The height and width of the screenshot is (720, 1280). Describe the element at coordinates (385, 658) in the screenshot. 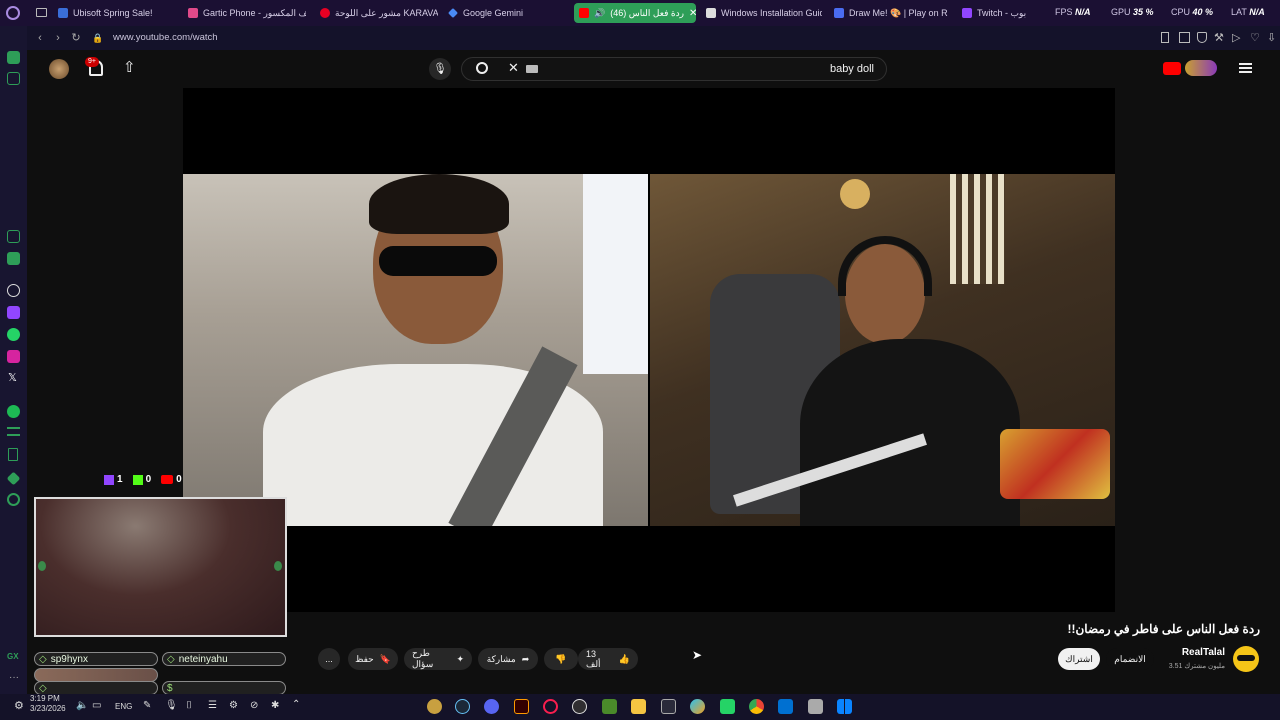

I see `bookmark-save-icon: 🔖` at that location.